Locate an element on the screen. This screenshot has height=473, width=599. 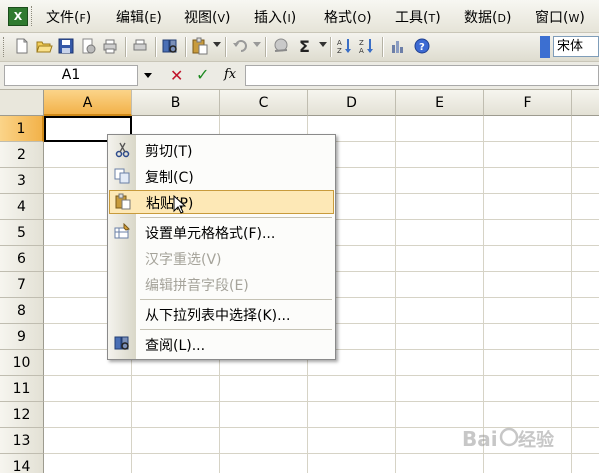
autosum-dropdown-arrow is located at coordinates (323, 44).